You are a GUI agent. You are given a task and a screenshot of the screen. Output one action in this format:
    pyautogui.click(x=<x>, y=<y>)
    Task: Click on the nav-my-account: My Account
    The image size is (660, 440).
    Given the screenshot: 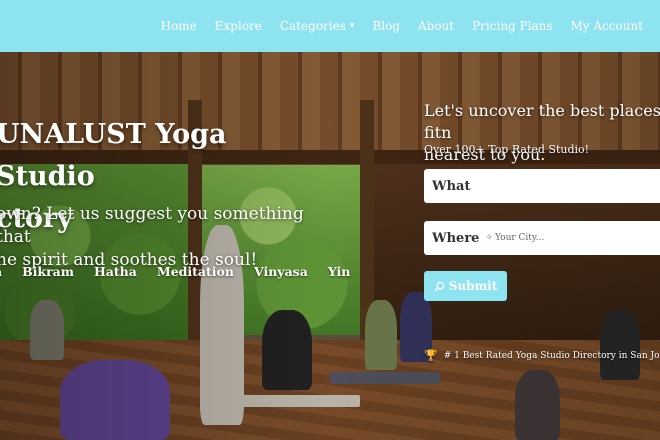 What is the action you would take?
    pyautogui.click(x=607, y=26)
    